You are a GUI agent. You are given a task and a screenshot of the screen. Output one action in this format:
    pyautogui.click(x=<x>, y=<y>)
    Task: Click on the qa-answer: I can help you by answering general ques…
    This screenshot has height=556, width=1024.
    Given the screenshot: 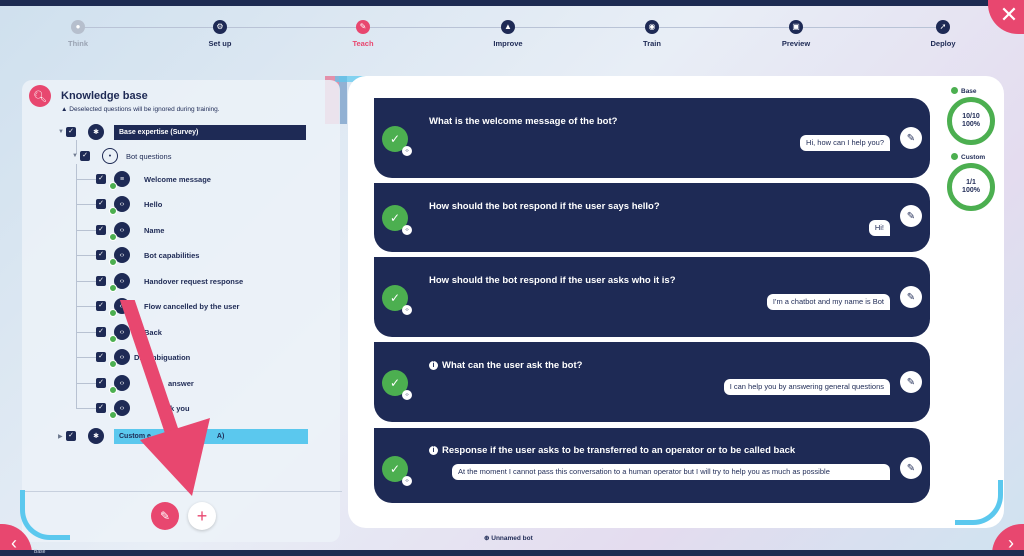 What is the action you would take?
    pyautogui.click(x=806, y=387)
    